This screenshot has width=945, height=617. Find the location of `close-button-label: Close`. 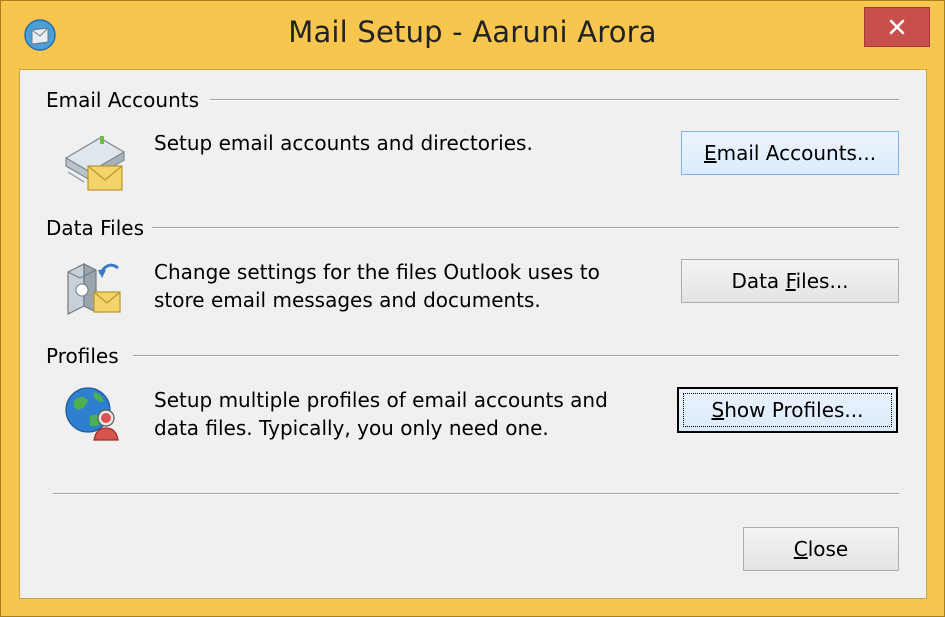

close-button-label: Close is located at coordinates (821, 549).